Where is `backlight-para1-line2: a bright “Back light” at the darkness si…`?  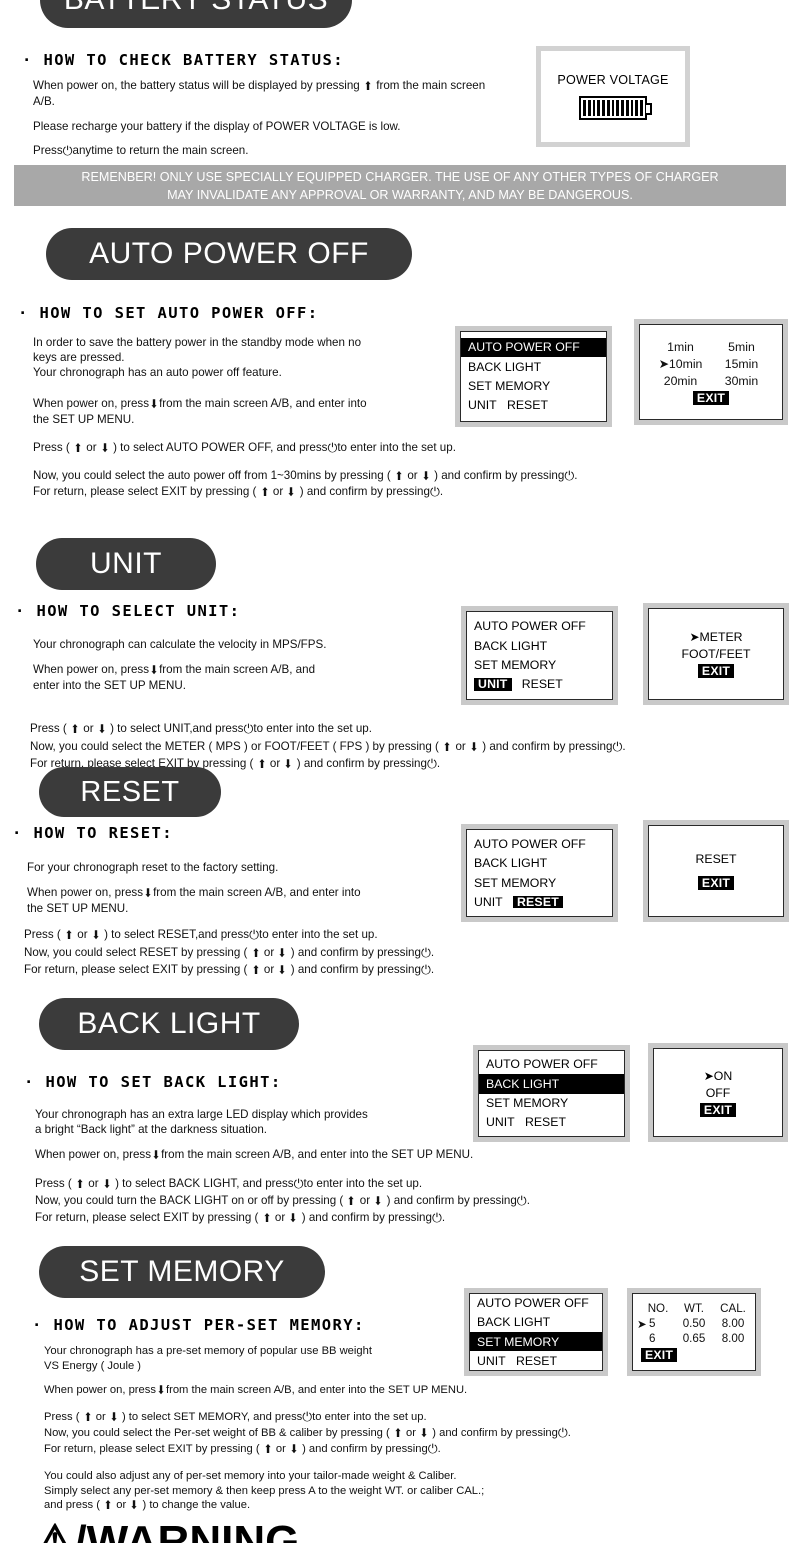
backlight-para1-line2: a bright “Back light” at the darkness si… is located at coordinates (151, 1129).